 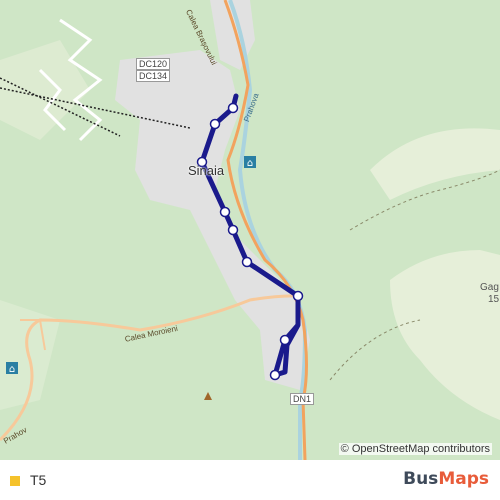 I want to click on brand-part-maps: Maps, so click(x=463, y=479).